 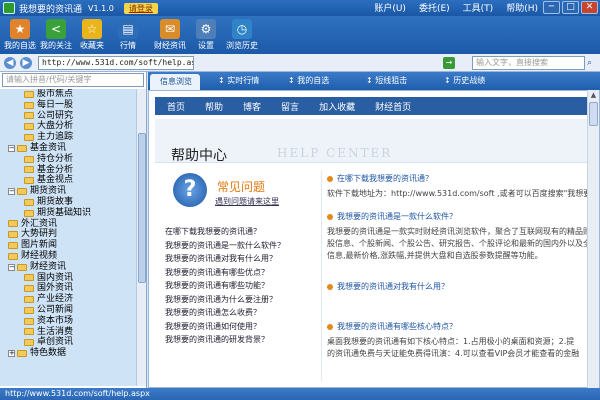 What do you see at coordinates (68, 299) in the screenshot?
I see `tree-item: 产业经济` at bounding box center [68, 299].